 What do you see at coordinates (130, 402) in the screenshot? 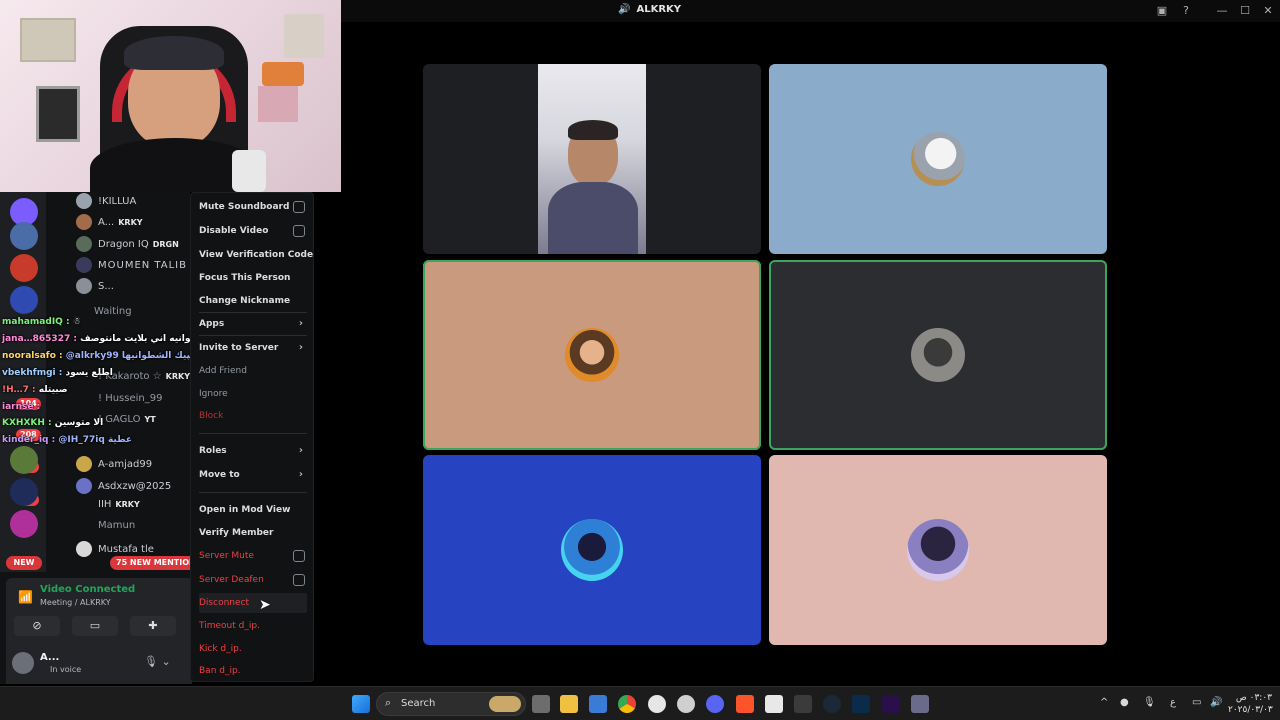
I see `voice-member: ! Hussein_99` at bounding box center [130, 402].